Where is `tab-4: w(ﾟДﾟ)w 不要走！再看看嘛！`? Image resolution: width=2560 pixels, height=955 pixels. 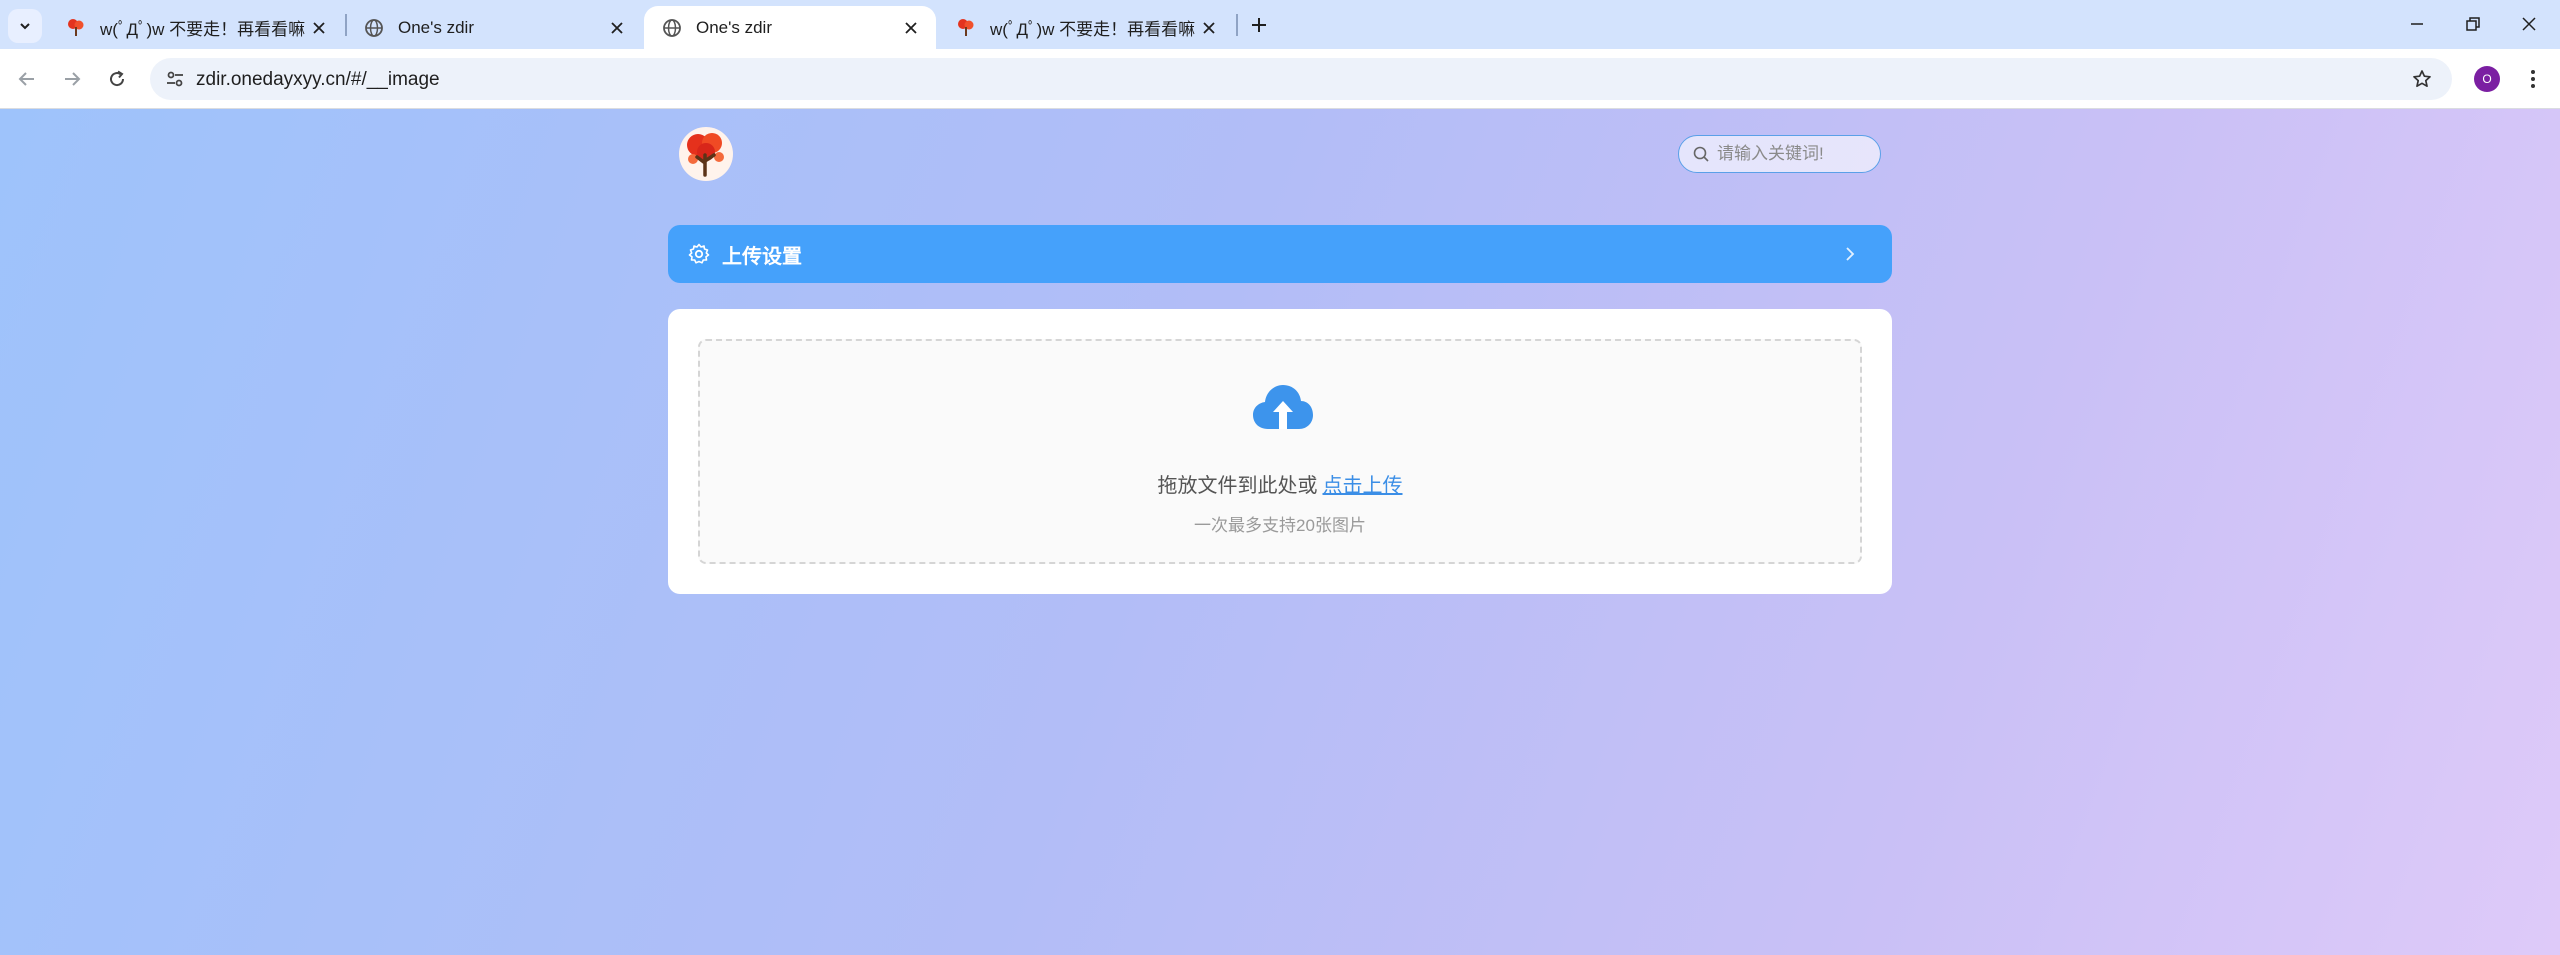
tab-4: w(ﾟДﾟ)w 不要走！再看看嘛！ is located at coordinates (1086, 27).